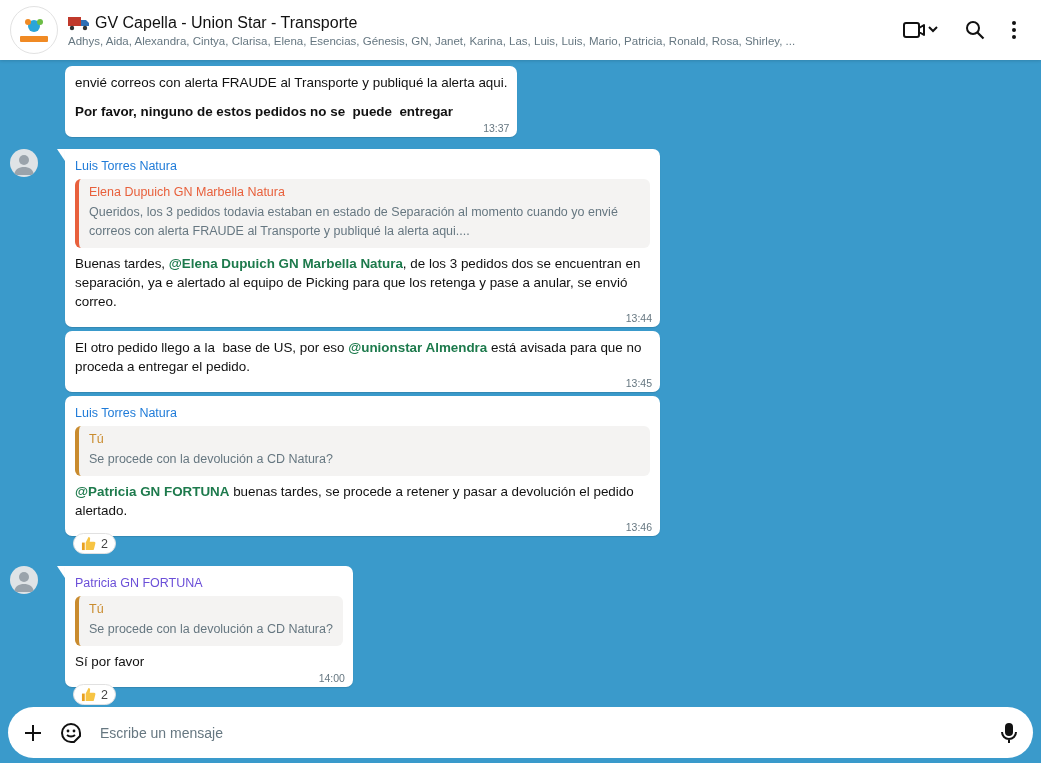  What do you see at coordinates (291, 83) in the screenshot?
I see `message-text: envié correos con alerta FRAUDE al Transporte y publiqué la alerta aqui.` at bounding box center [291, 83].